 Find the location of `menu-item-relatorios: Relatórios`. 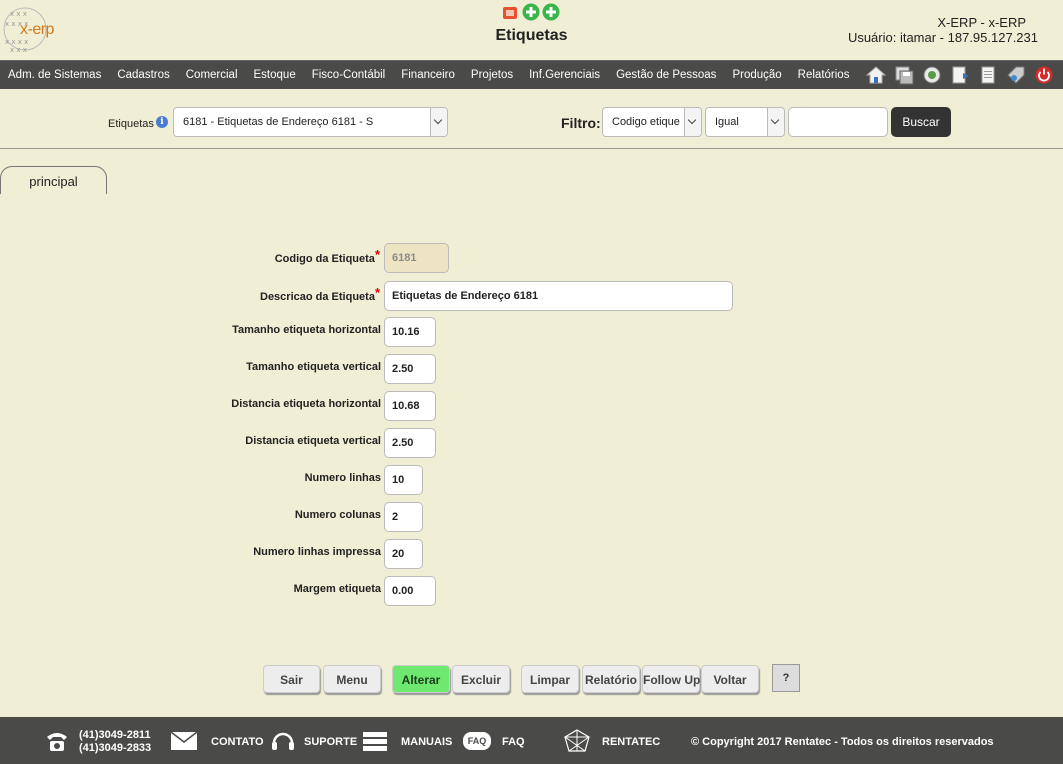

menu-item-relatorios: Relatórios is located at coordinates (824, 75).